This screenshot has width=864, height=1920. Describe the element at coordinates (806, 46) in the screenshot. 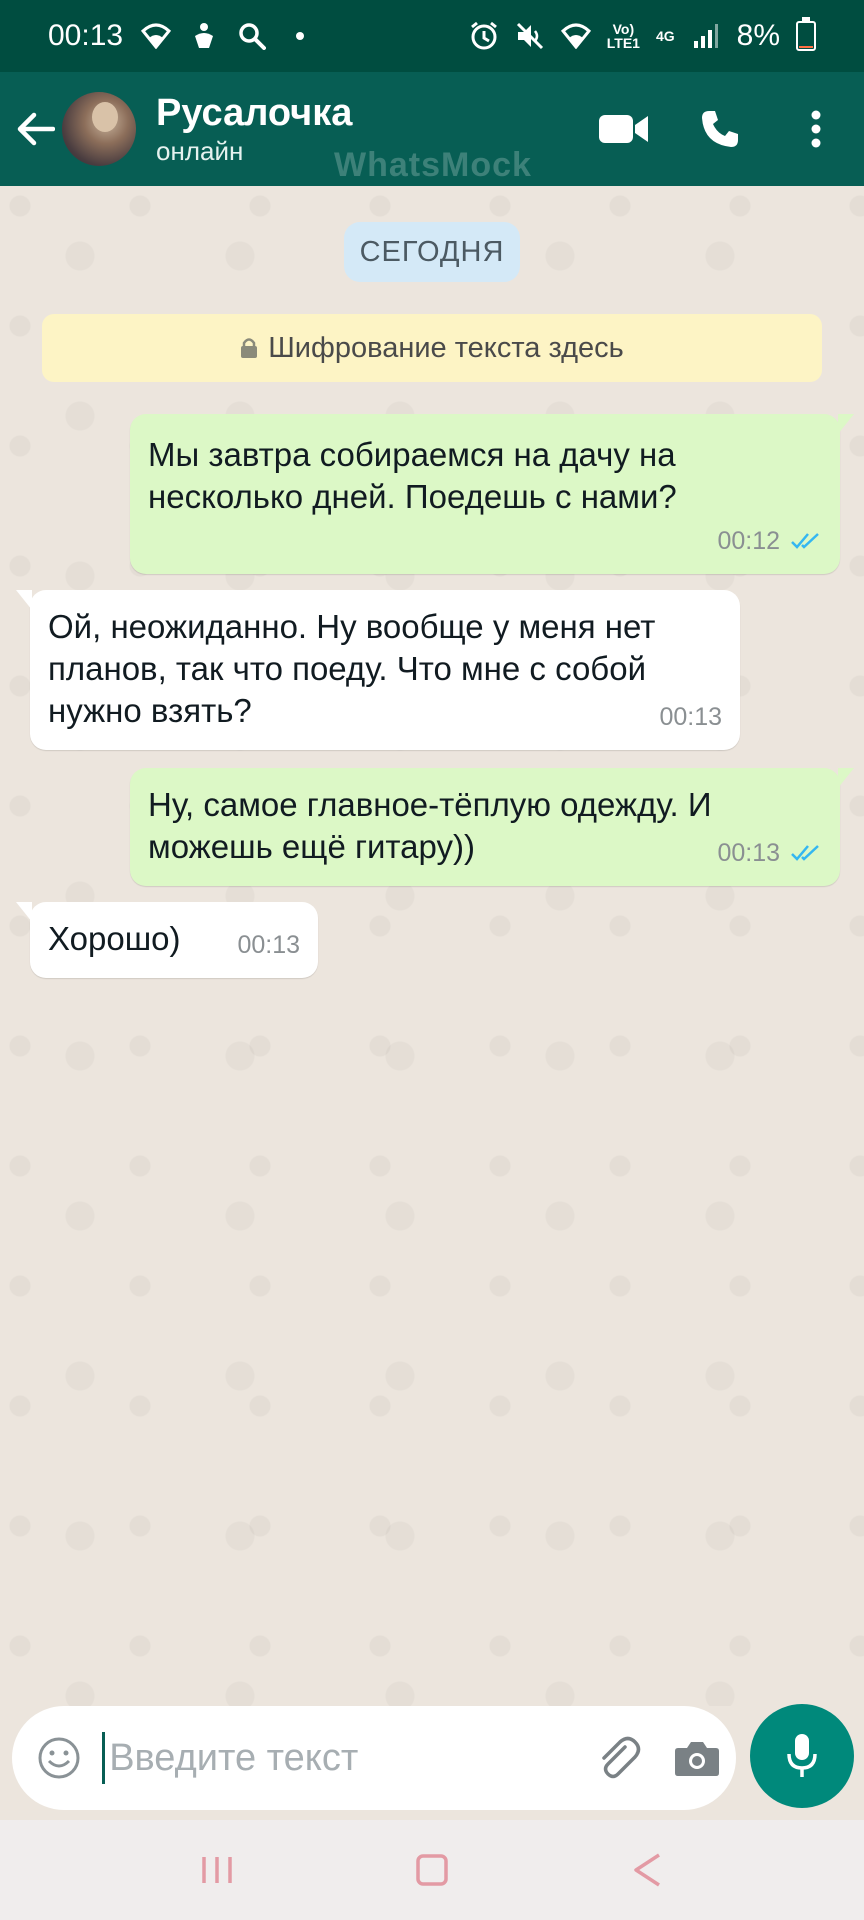

I see `battery-fill` at that location.